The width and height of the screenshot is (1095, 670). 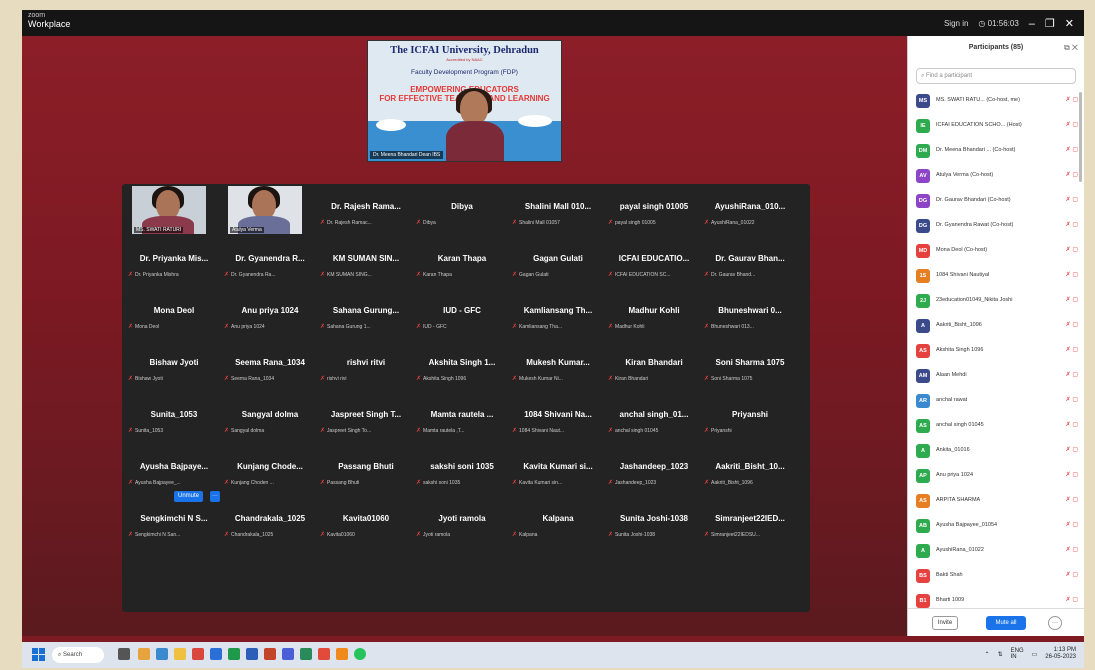 I want to click on windows-start-icon, so click(x=38, y=654).